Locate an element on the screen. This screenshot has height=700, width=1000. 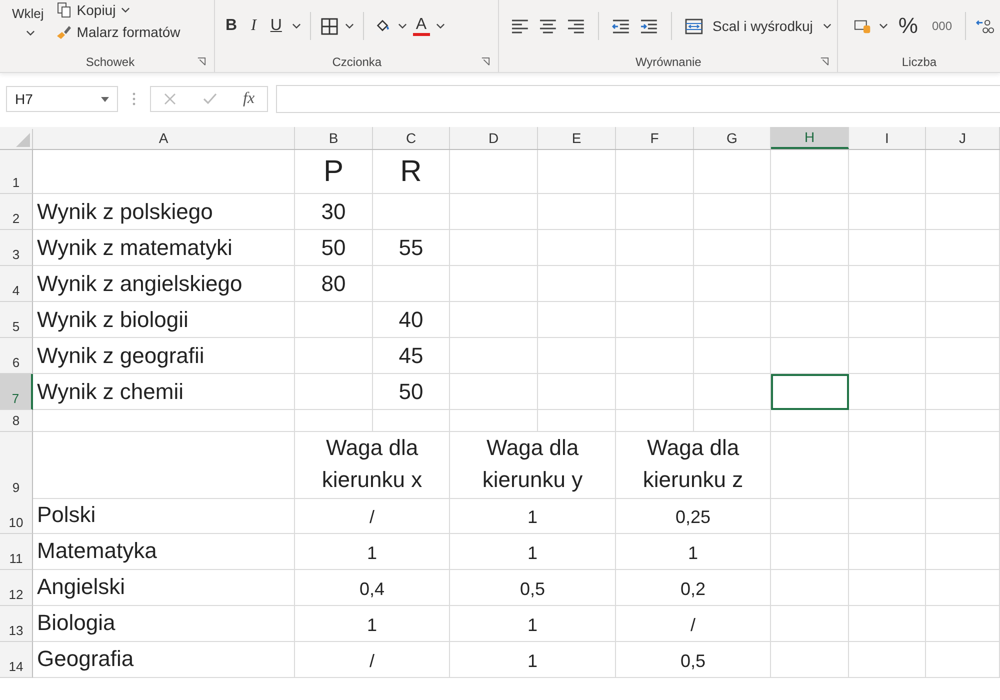
merge-center-button: Scal i wyśrodkuj is located at coordinates (762, 26).